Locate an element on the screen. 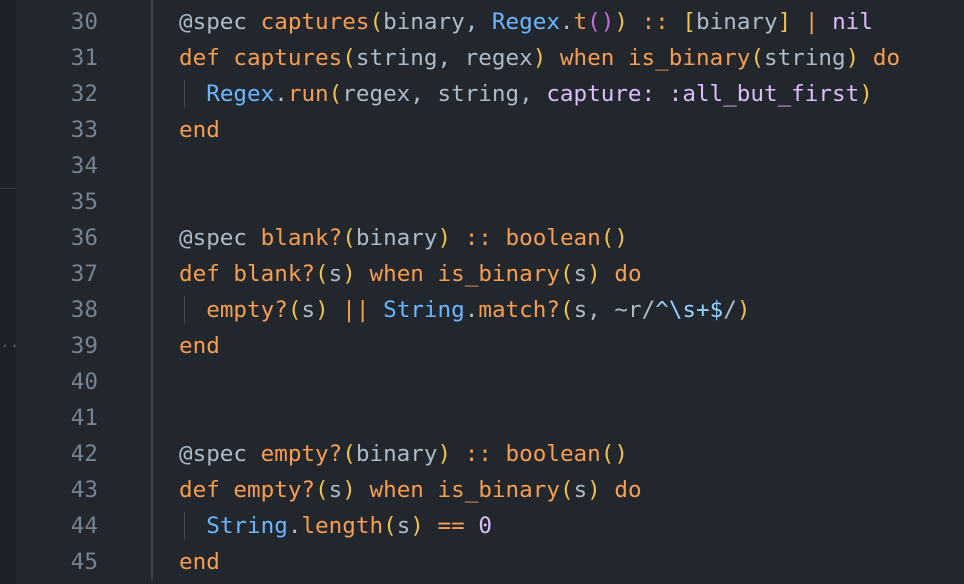 The image size is (964, 584). code-line: @spec blank?(binary) :: boolean() is located at coordinates (539, 238).